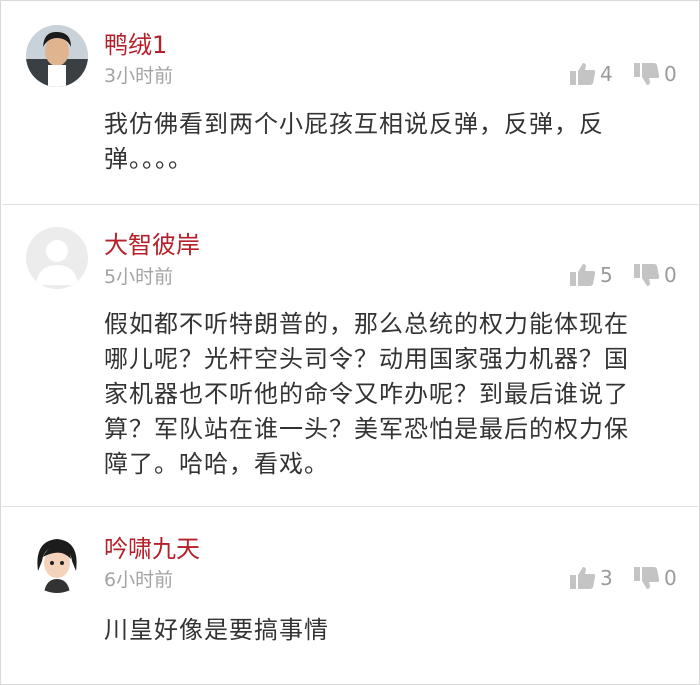 Image resolution: width=700 pixels, height=685 pixels. Describe the element at coordinates (366, 429) in the screenshot. I see `comment-line: 算？军队站在谁一头？美军恐怕是最后的权力保` at that location.